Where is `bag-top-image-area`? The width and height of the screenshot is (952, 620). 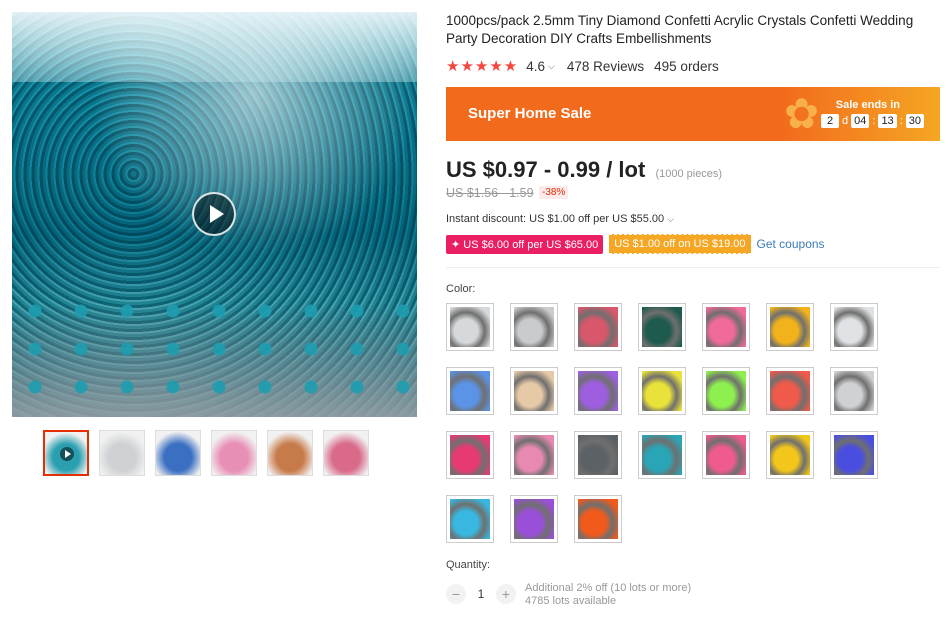 bag-top-image-area is located at coordinates (214, 47).